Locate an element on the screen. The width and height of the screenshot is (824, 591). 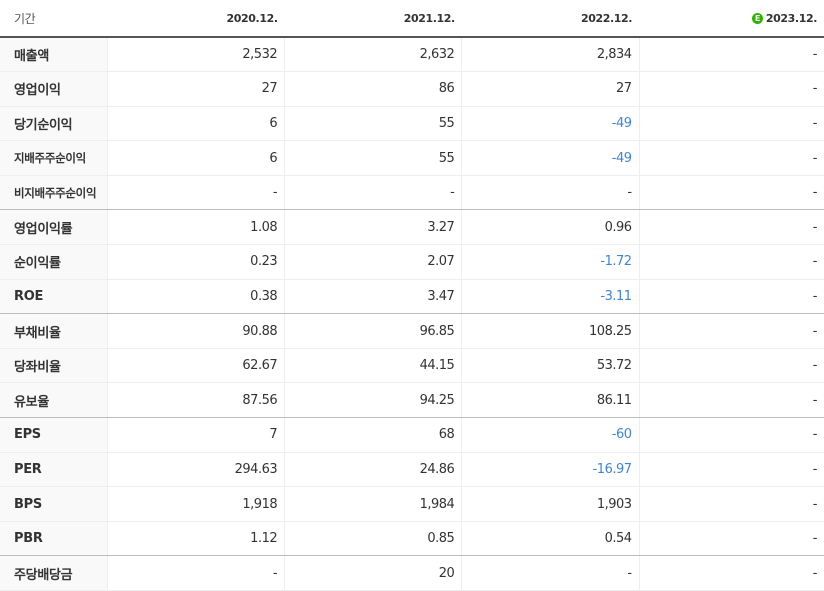
table-row: 비지배주주순이익 - - - - is located at coordinates (412, 193).